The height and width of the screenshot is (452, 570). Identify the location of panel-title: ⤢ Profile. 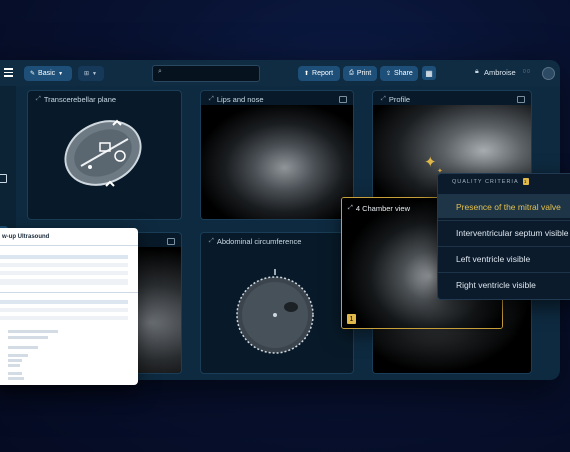
(395, 99).